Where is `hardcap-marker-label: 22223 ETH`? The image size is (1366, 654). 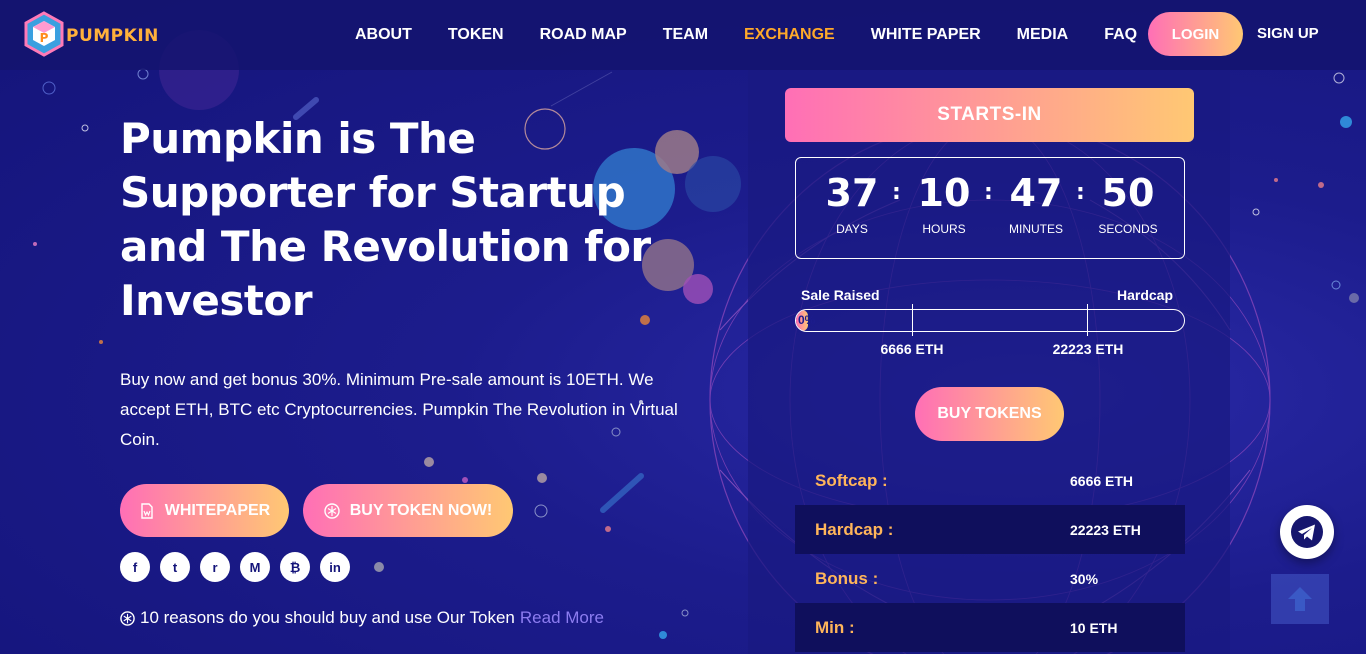
hardcap-marker-label: 22223 ETH is located at coordinates (1088, 349).